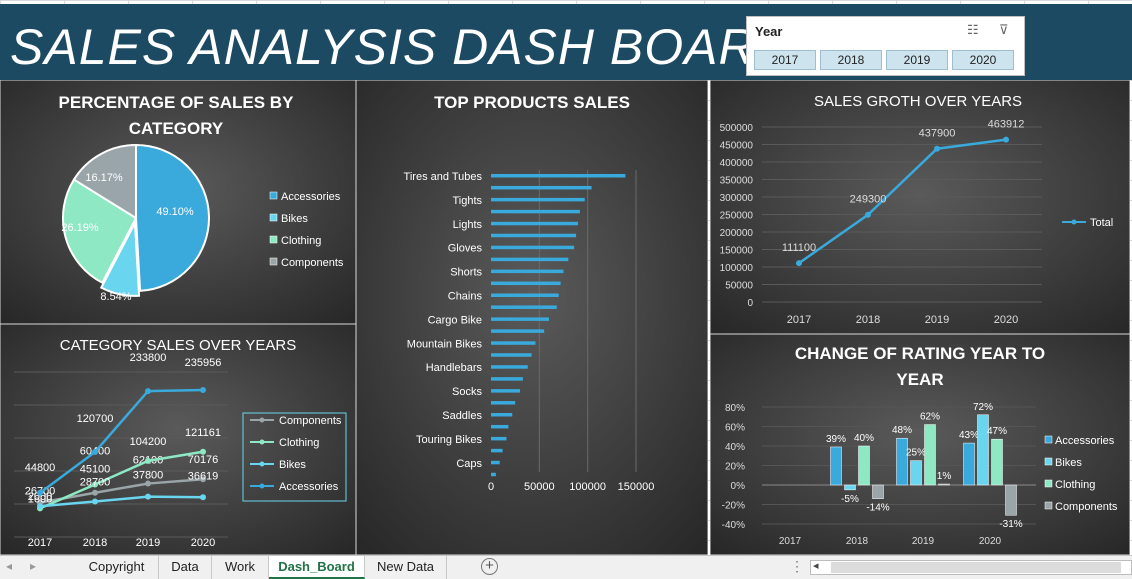 This screenshot has height=579, width=1132. I want to click on rating-label-accessories: 43%, so click(969, 435).